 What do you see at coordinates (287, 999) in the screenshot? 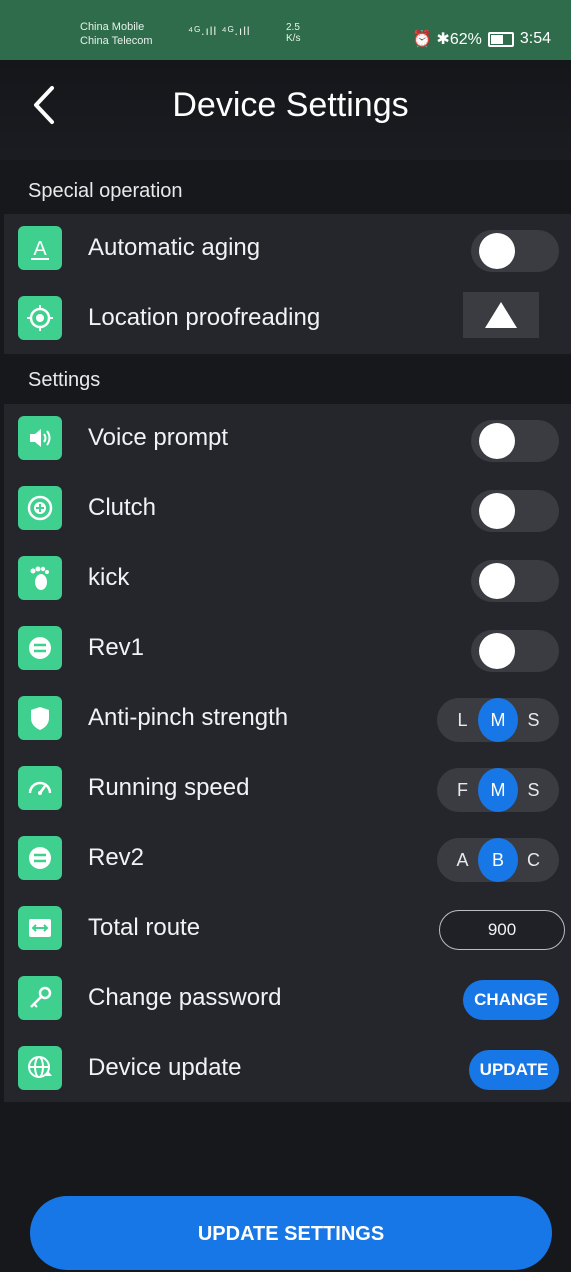
I see `row-change-password: Change password CHANGE` at bounding box center [287, 999].